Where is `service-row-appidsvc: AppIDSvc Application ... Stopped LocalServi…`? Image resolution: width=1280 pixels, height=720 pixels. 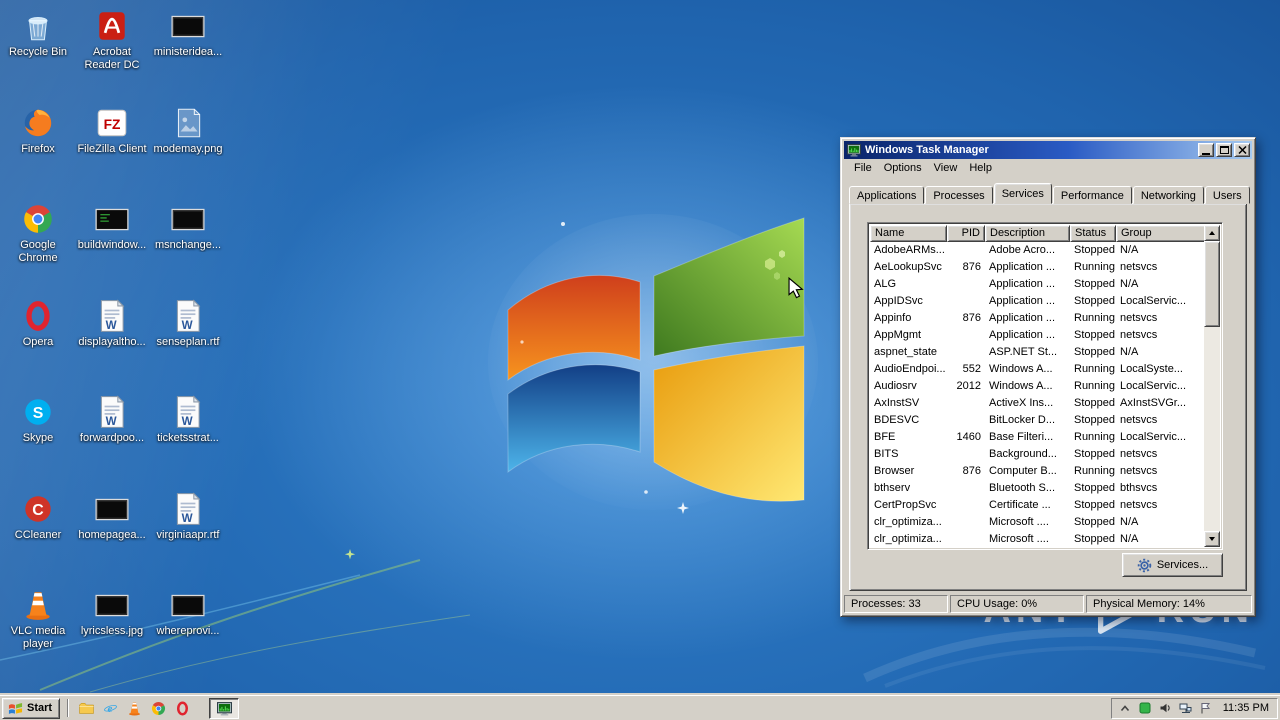 service-row-appidsvc: AppIDSvc Application ... Stopped LocalServi… is located at coordinates (1037, 301).